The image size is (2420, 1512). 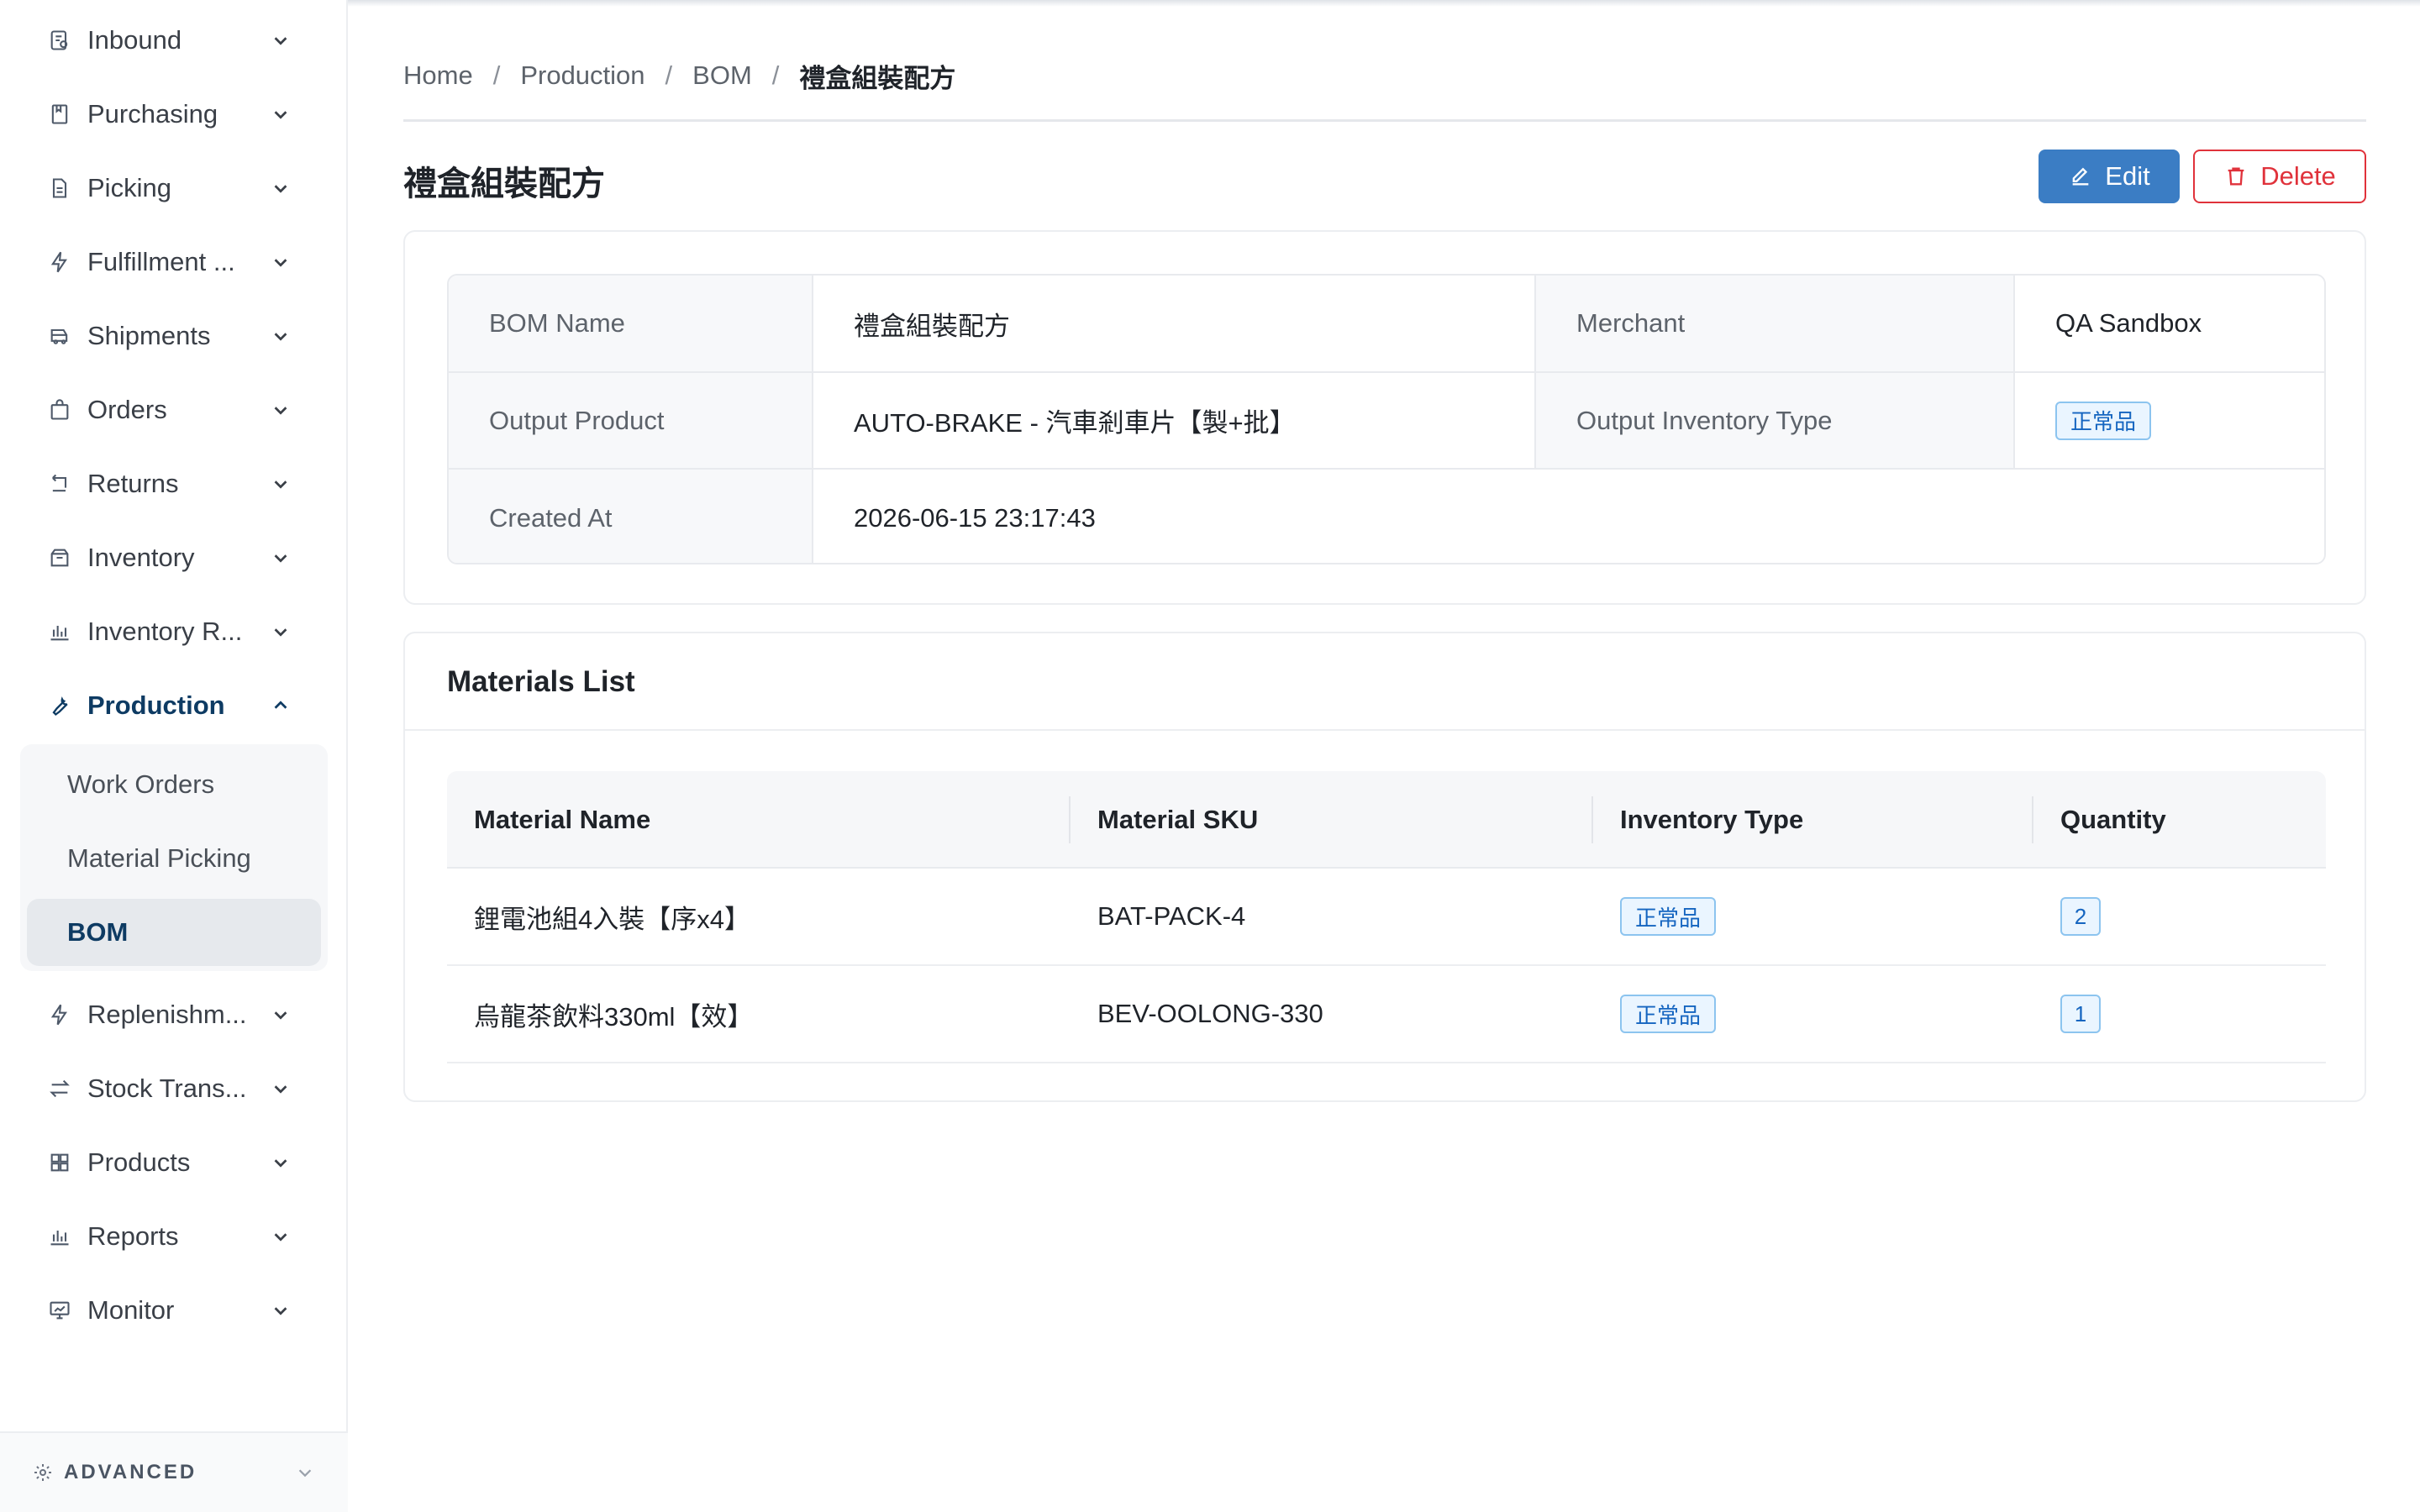 I want to click on output-inventory-type-cell: 正常品, so click(x=2169, y=421).